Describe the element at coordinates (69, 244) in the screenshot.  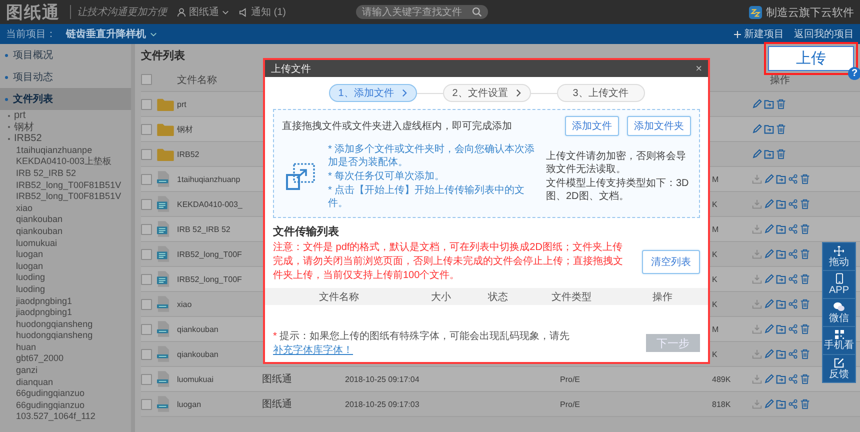
I see `file-item: luomukuai` at that location.